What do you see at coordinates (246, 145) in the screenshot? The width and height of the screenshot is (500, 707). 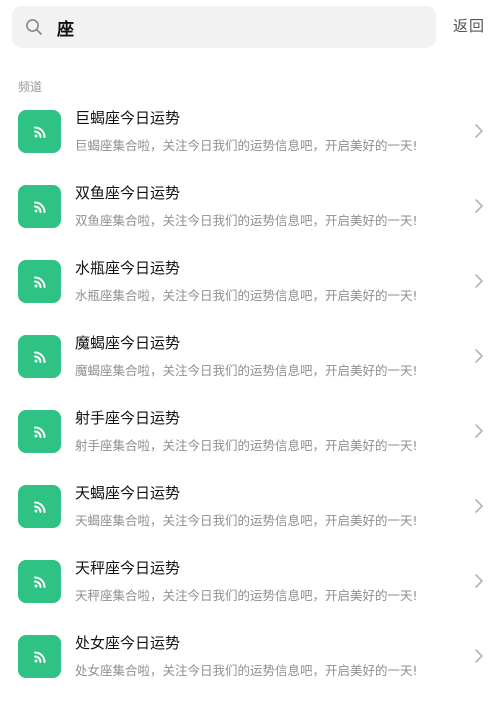 I see `channel-subtitle: 巨蝎座集合啦，关注今日我们的运势信息吧，开启美好的一天!` at bounding box center [246, 145].